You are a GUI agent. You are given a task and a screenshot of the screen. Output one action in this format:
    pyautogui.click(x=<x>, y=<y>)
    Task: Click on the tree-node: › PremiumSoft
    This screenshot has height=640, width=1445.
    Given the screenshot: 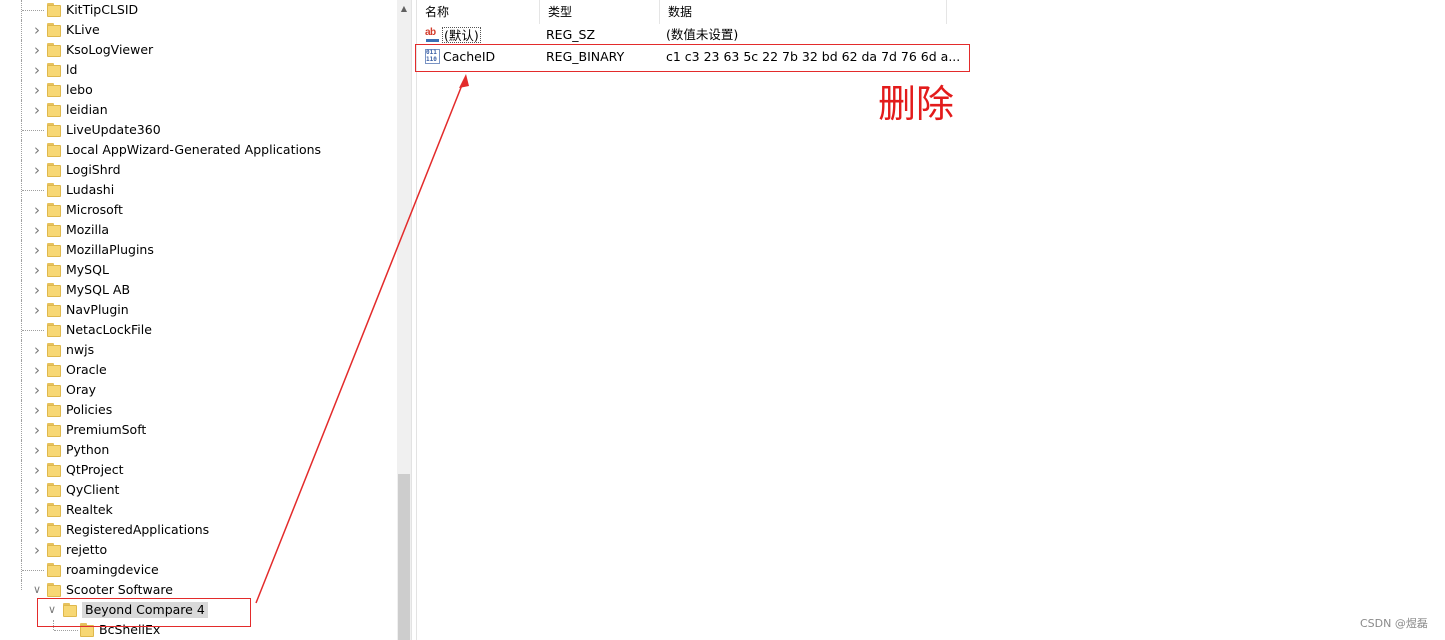 What is the action you would take?
    pyautogui.click(x=198, y=430)
    